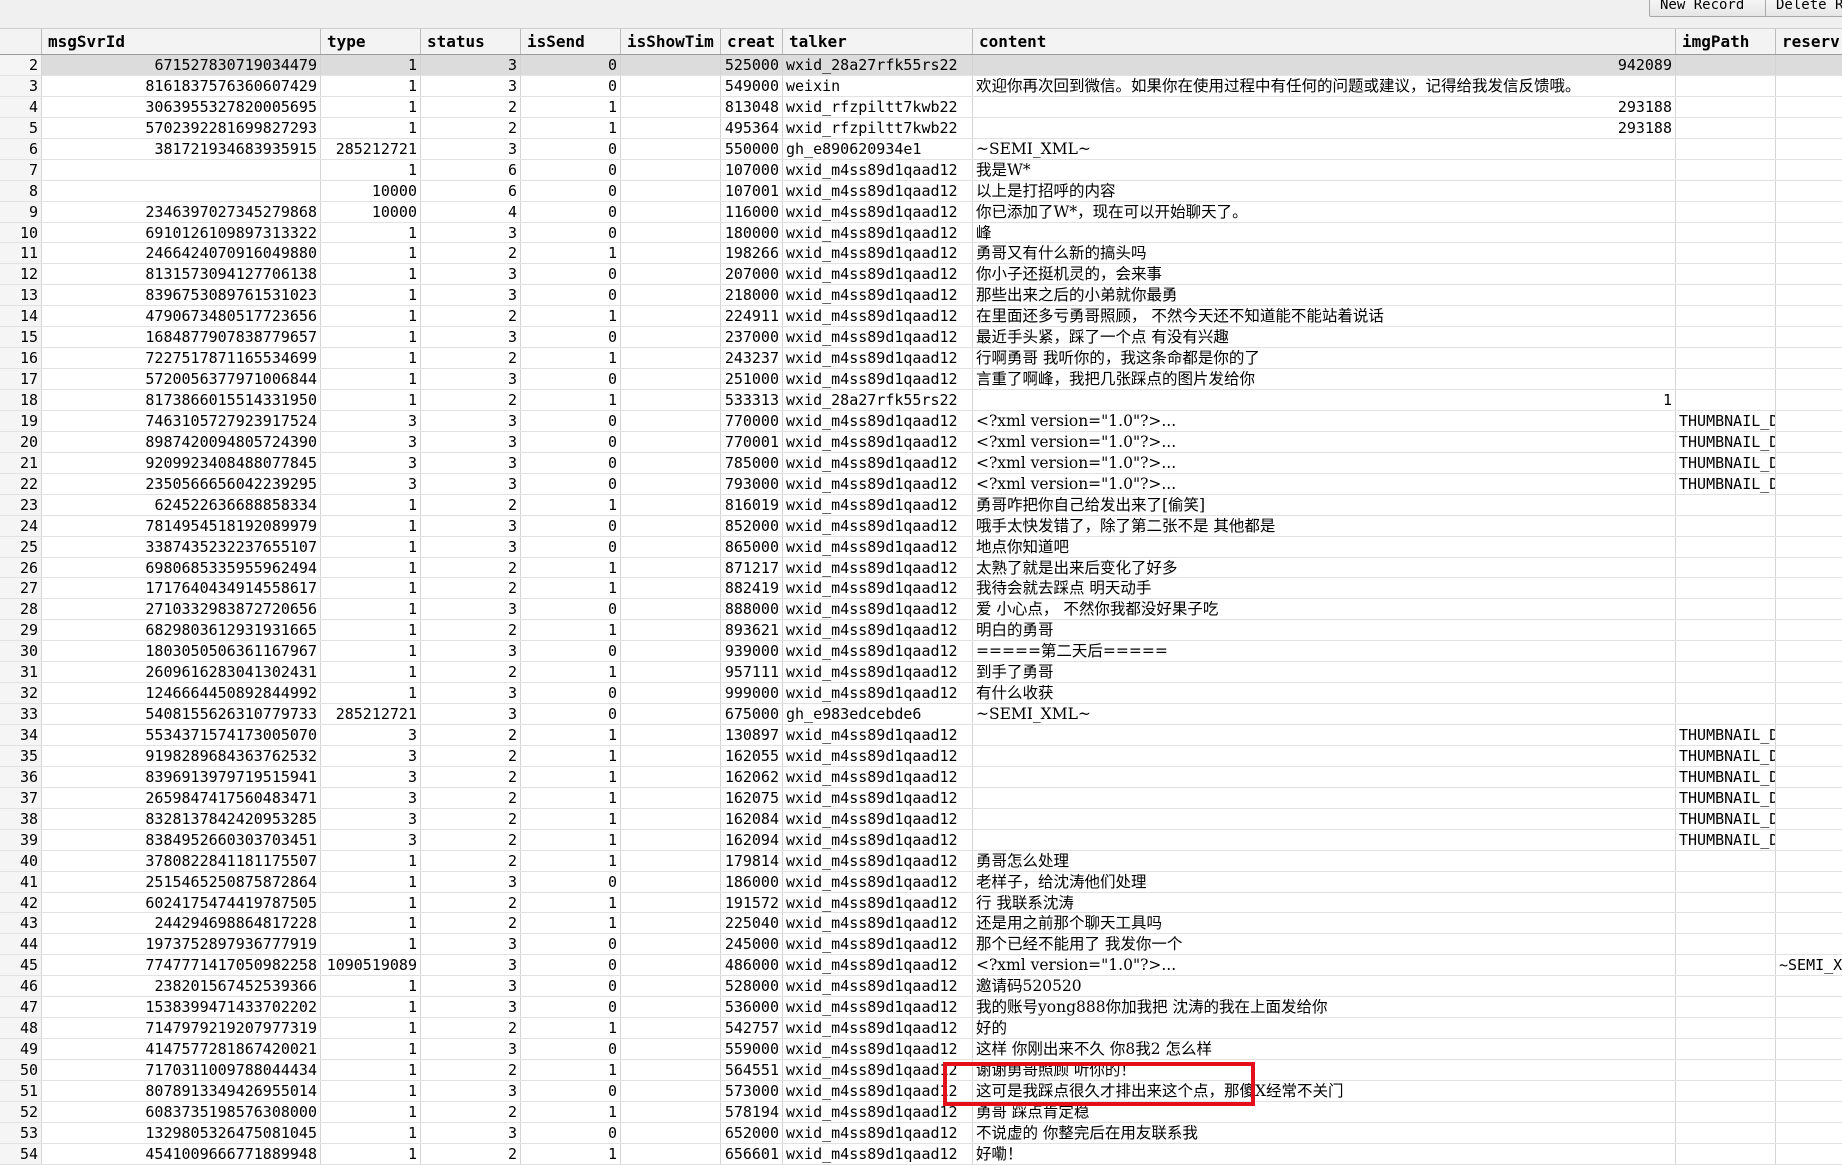 Image resolution: width=1842 pixels, height=1165 pixels. Describe the element at coordinates (181, 462) in the screenshot. I see `cell-msgsvrid: 9209923408488077845` at that location.